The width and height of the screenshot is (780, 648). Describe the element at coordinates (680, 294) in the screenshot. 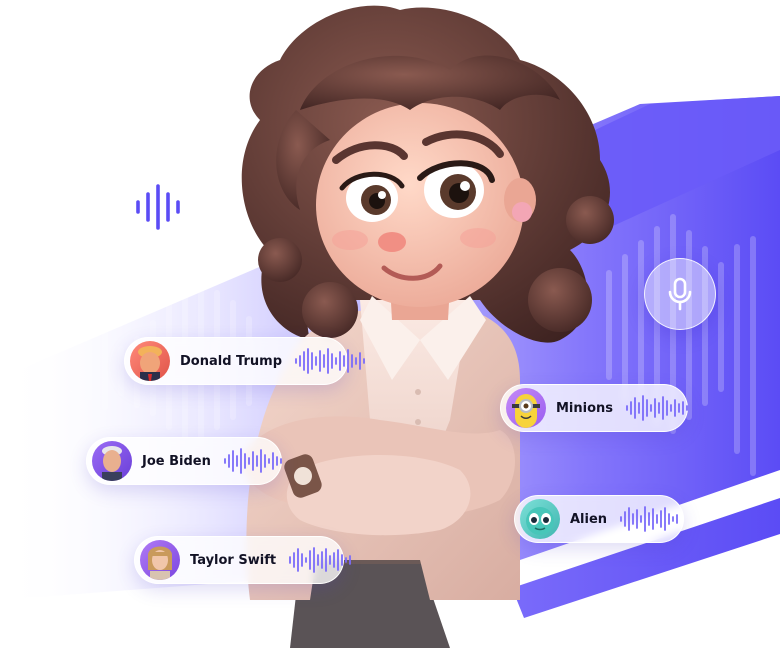

I see `microphone-icon` at that location.